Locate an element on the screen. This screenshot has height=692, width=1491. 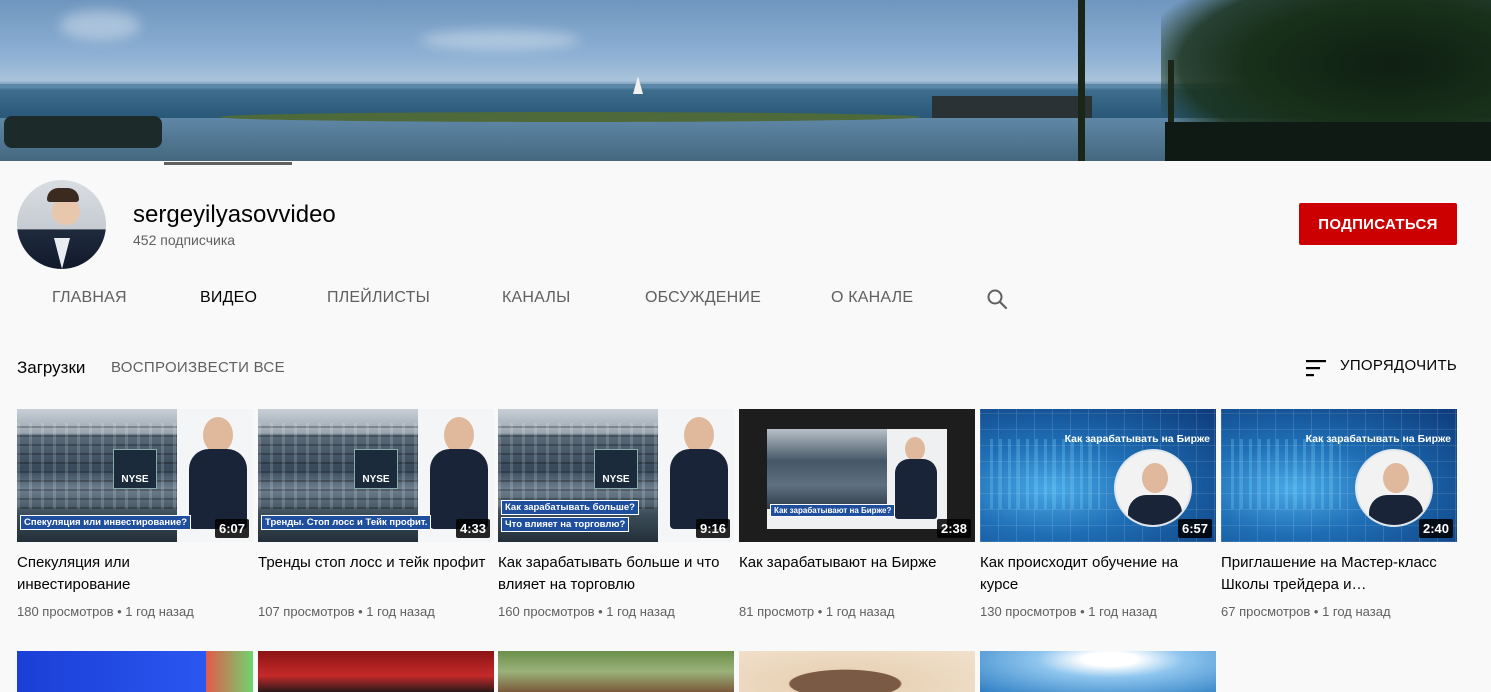
video-duration: 6:57 is located at coordinates (1194, 528).